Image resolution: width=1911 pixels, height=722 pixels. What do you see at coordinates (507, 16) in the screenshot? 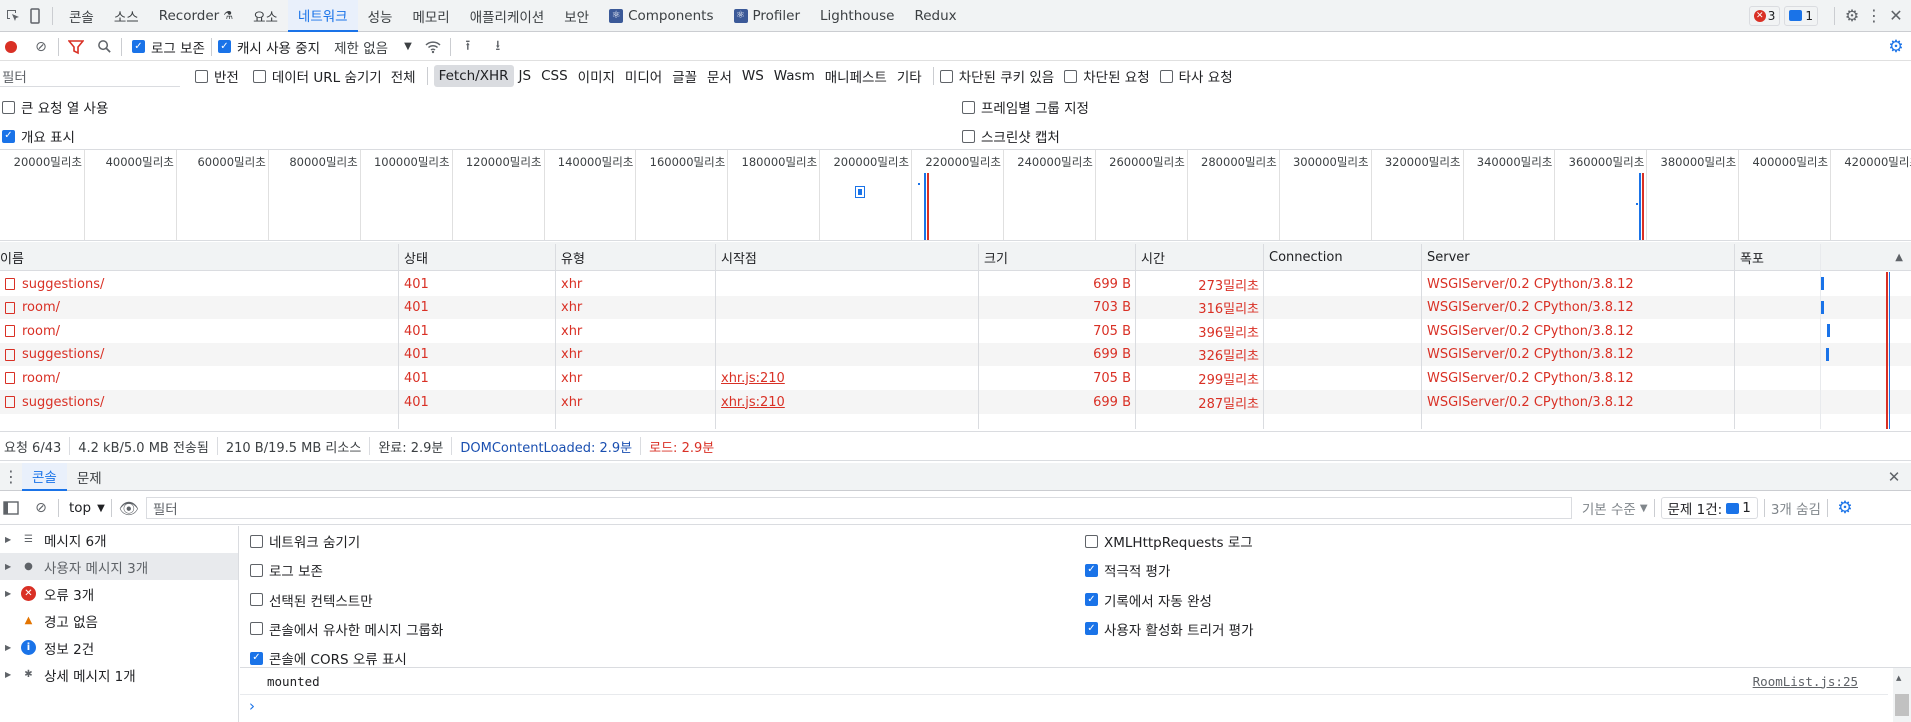
I see `tab-application: 애플리케이션` at bounding box center [507, 16].